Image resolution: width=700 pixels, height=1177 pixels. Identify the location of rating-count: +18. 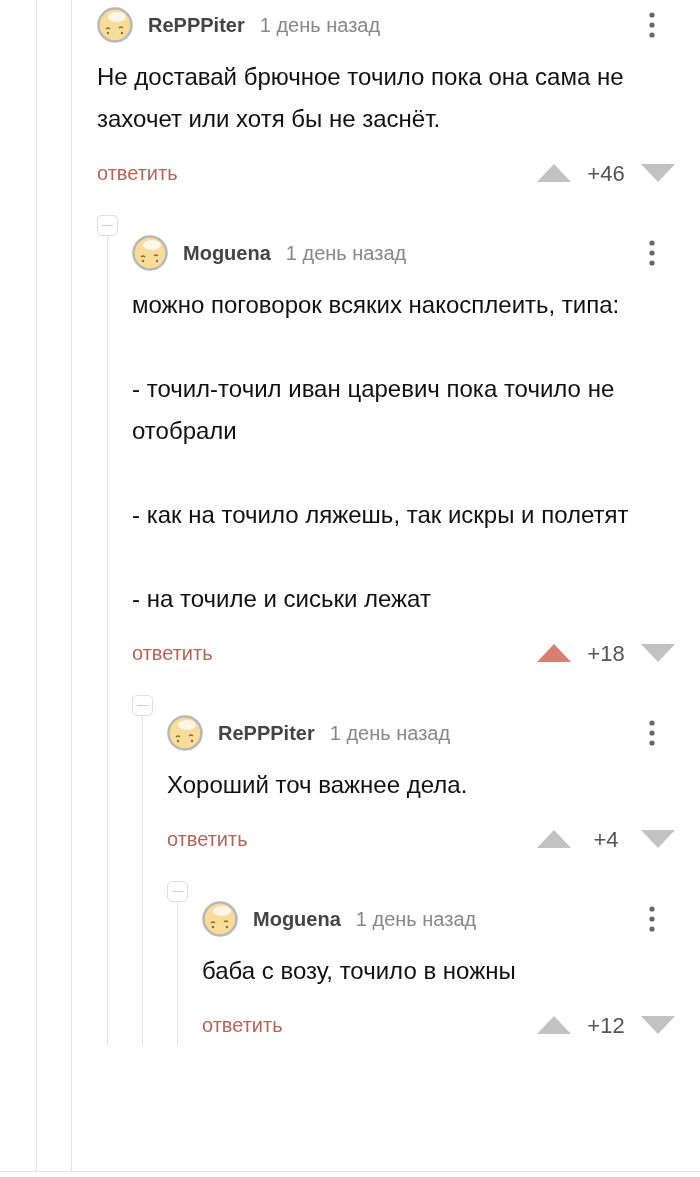
(606, 653).